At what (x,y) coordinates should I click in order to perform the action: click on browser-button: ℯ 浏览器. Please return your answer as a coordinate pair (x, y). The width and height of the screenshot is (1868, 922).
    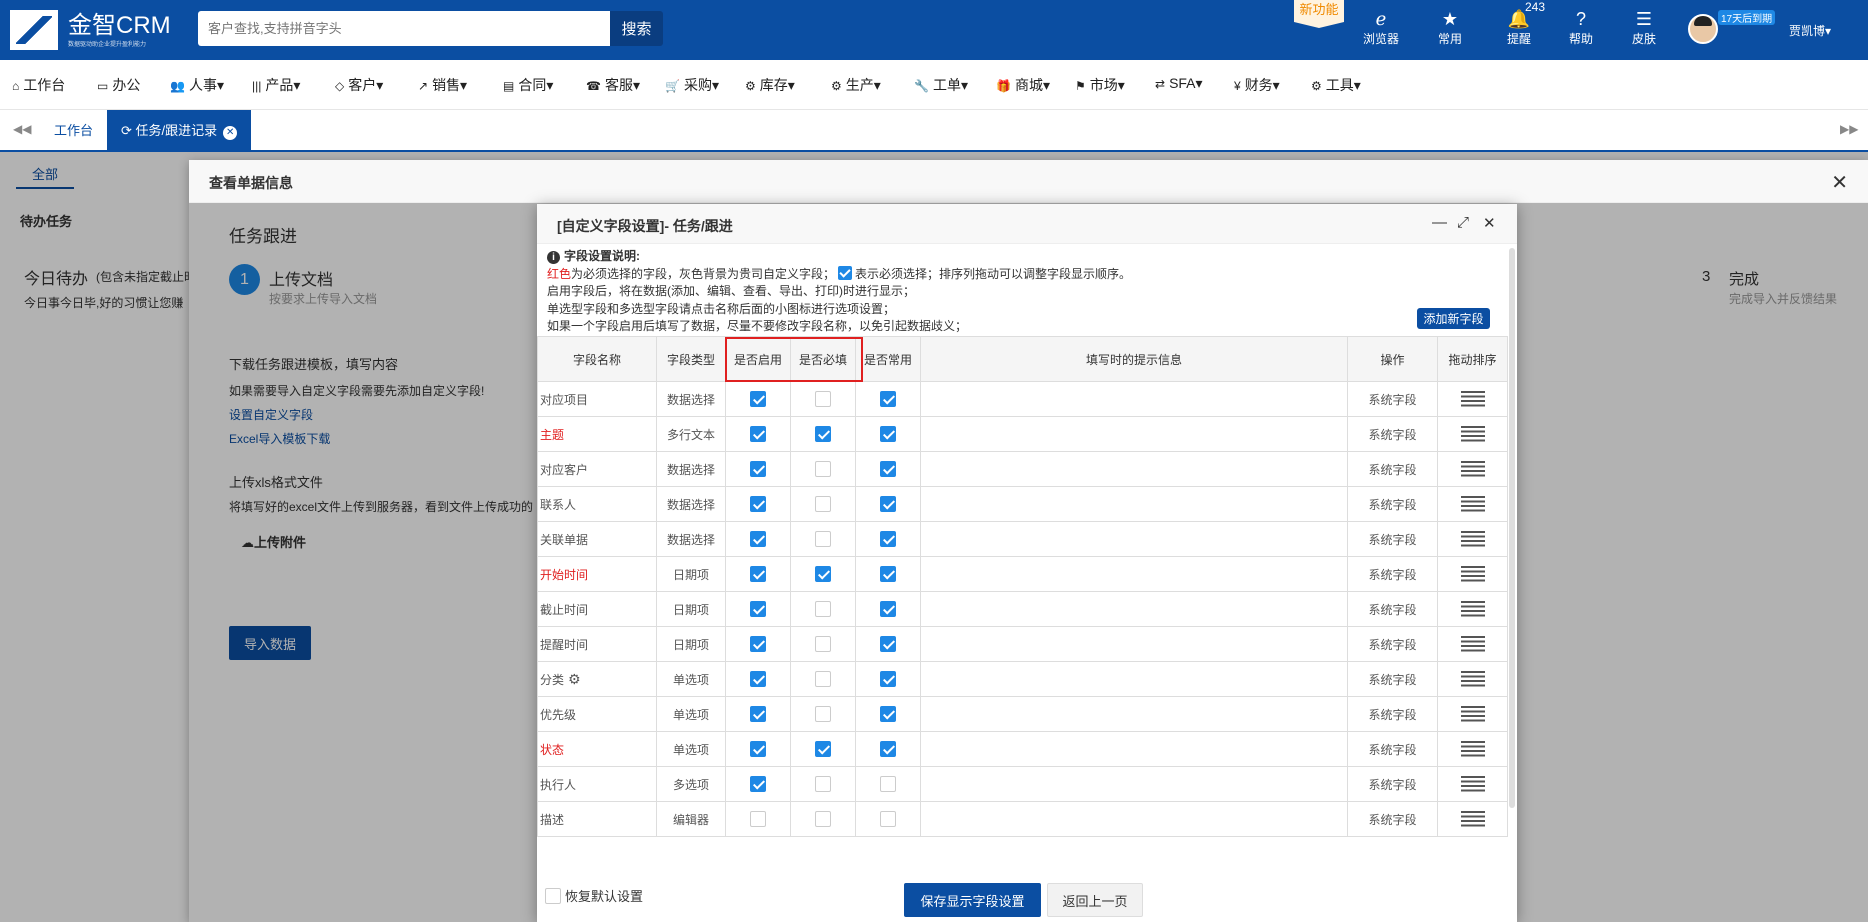
    Looking at the image, I should click on (1381, 27).